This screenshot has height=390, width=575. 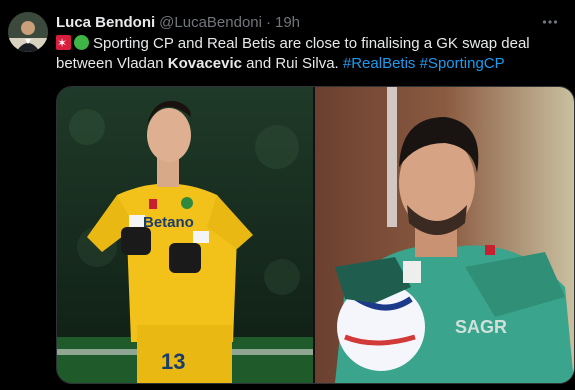 I want to click on tweet-text-bold: Kovacevic, so click(x=204, y=63).